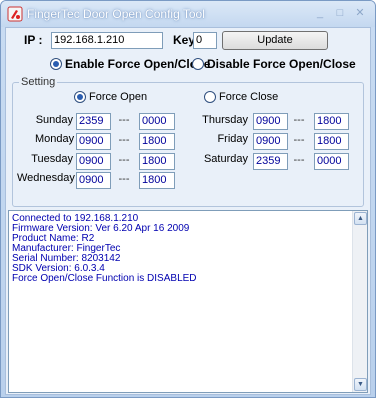  Describe the element at coordinates (93, 161) in the screenshot. I see `tuesday-start-input: 0900` at that location.